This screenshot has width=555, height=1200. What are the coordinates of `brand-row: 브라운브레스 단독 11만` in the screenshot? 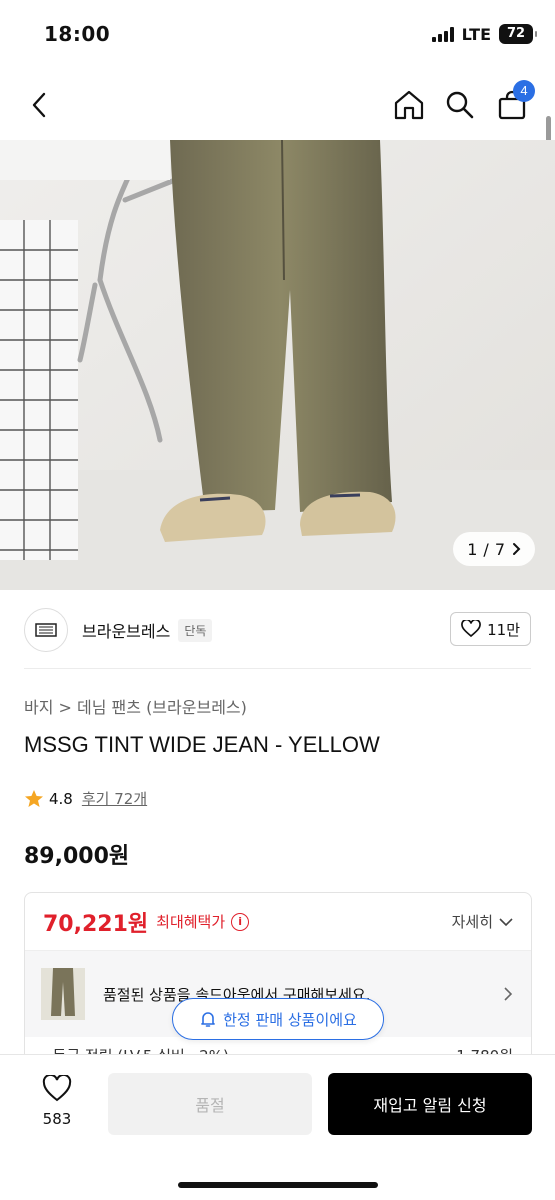 It's located at (277, 630).